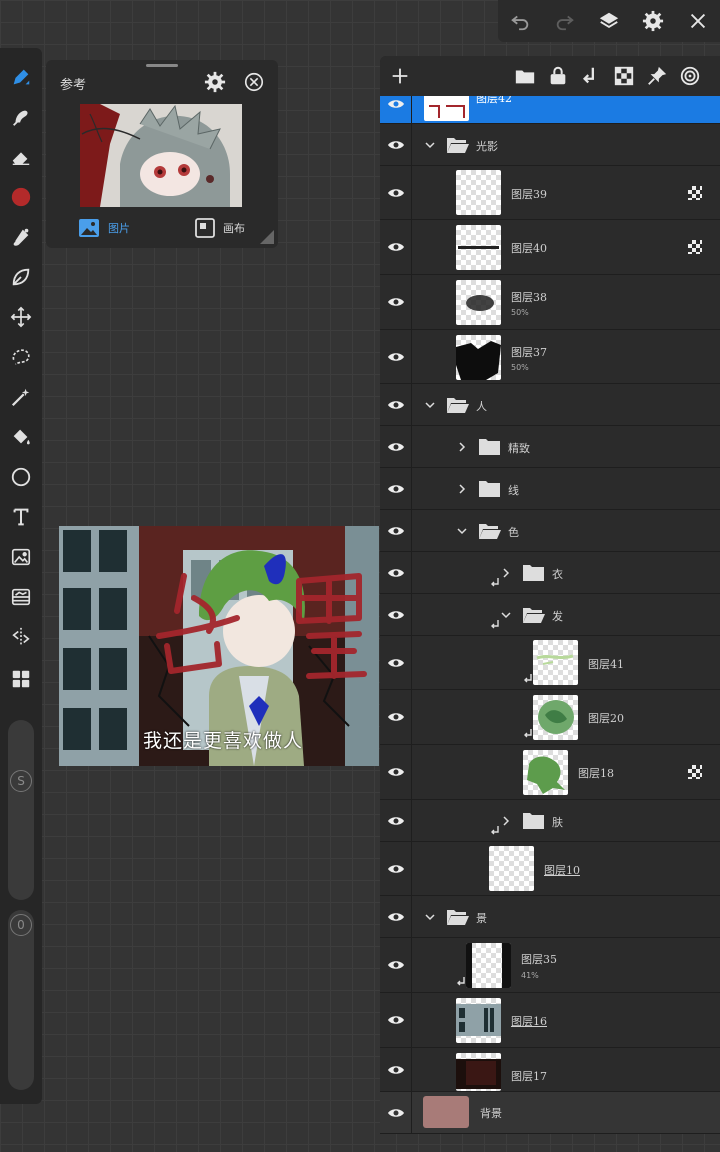 Image resolution: width=720 pixels, height=1152 pixels. What do you see at coordinates (162, 154) in the screenshot?
I see `reference-panel: 参考 图片 画布` at bounding box center [162, 154].